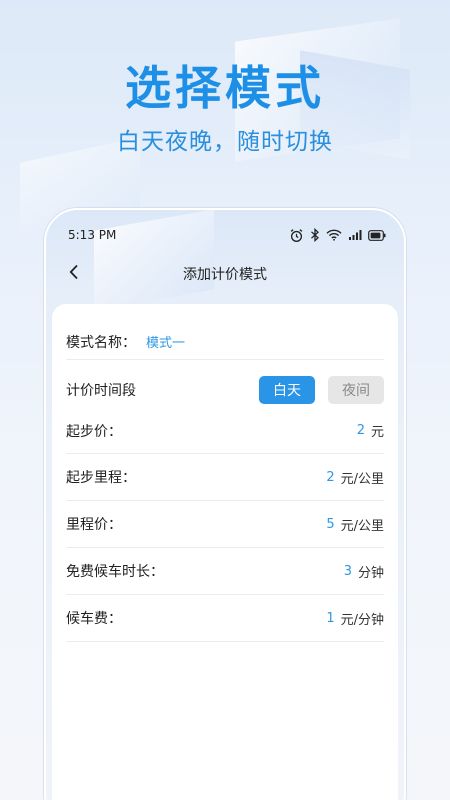 Image resolution: width=450 pixels, height=800 pixels. Describe the element at coordinates (225, 342) in the screenshot. I see `mode-name-row: 模式名称： 模式一` at that location.